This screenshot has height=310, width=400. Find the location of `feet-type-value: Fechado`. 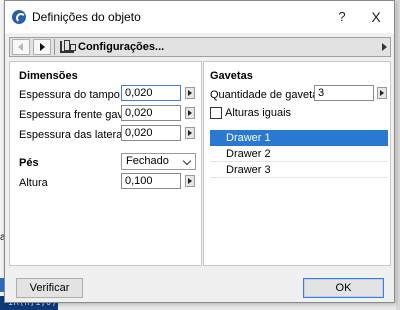

feet-type-value: Fechado is located at coordinates (147, 161).